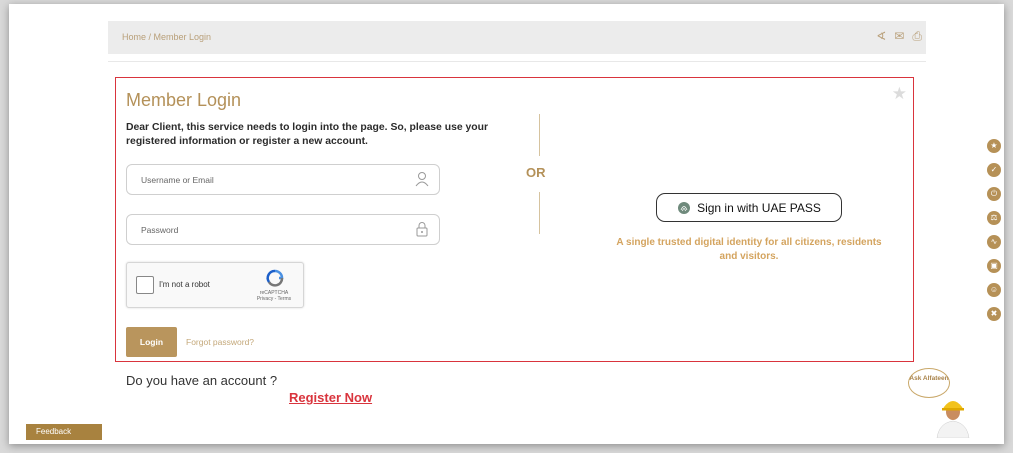 The image size is (1013, 453). I want to click on uaepass-button-label: Sign in with UAE PASS, so click(759, 207).